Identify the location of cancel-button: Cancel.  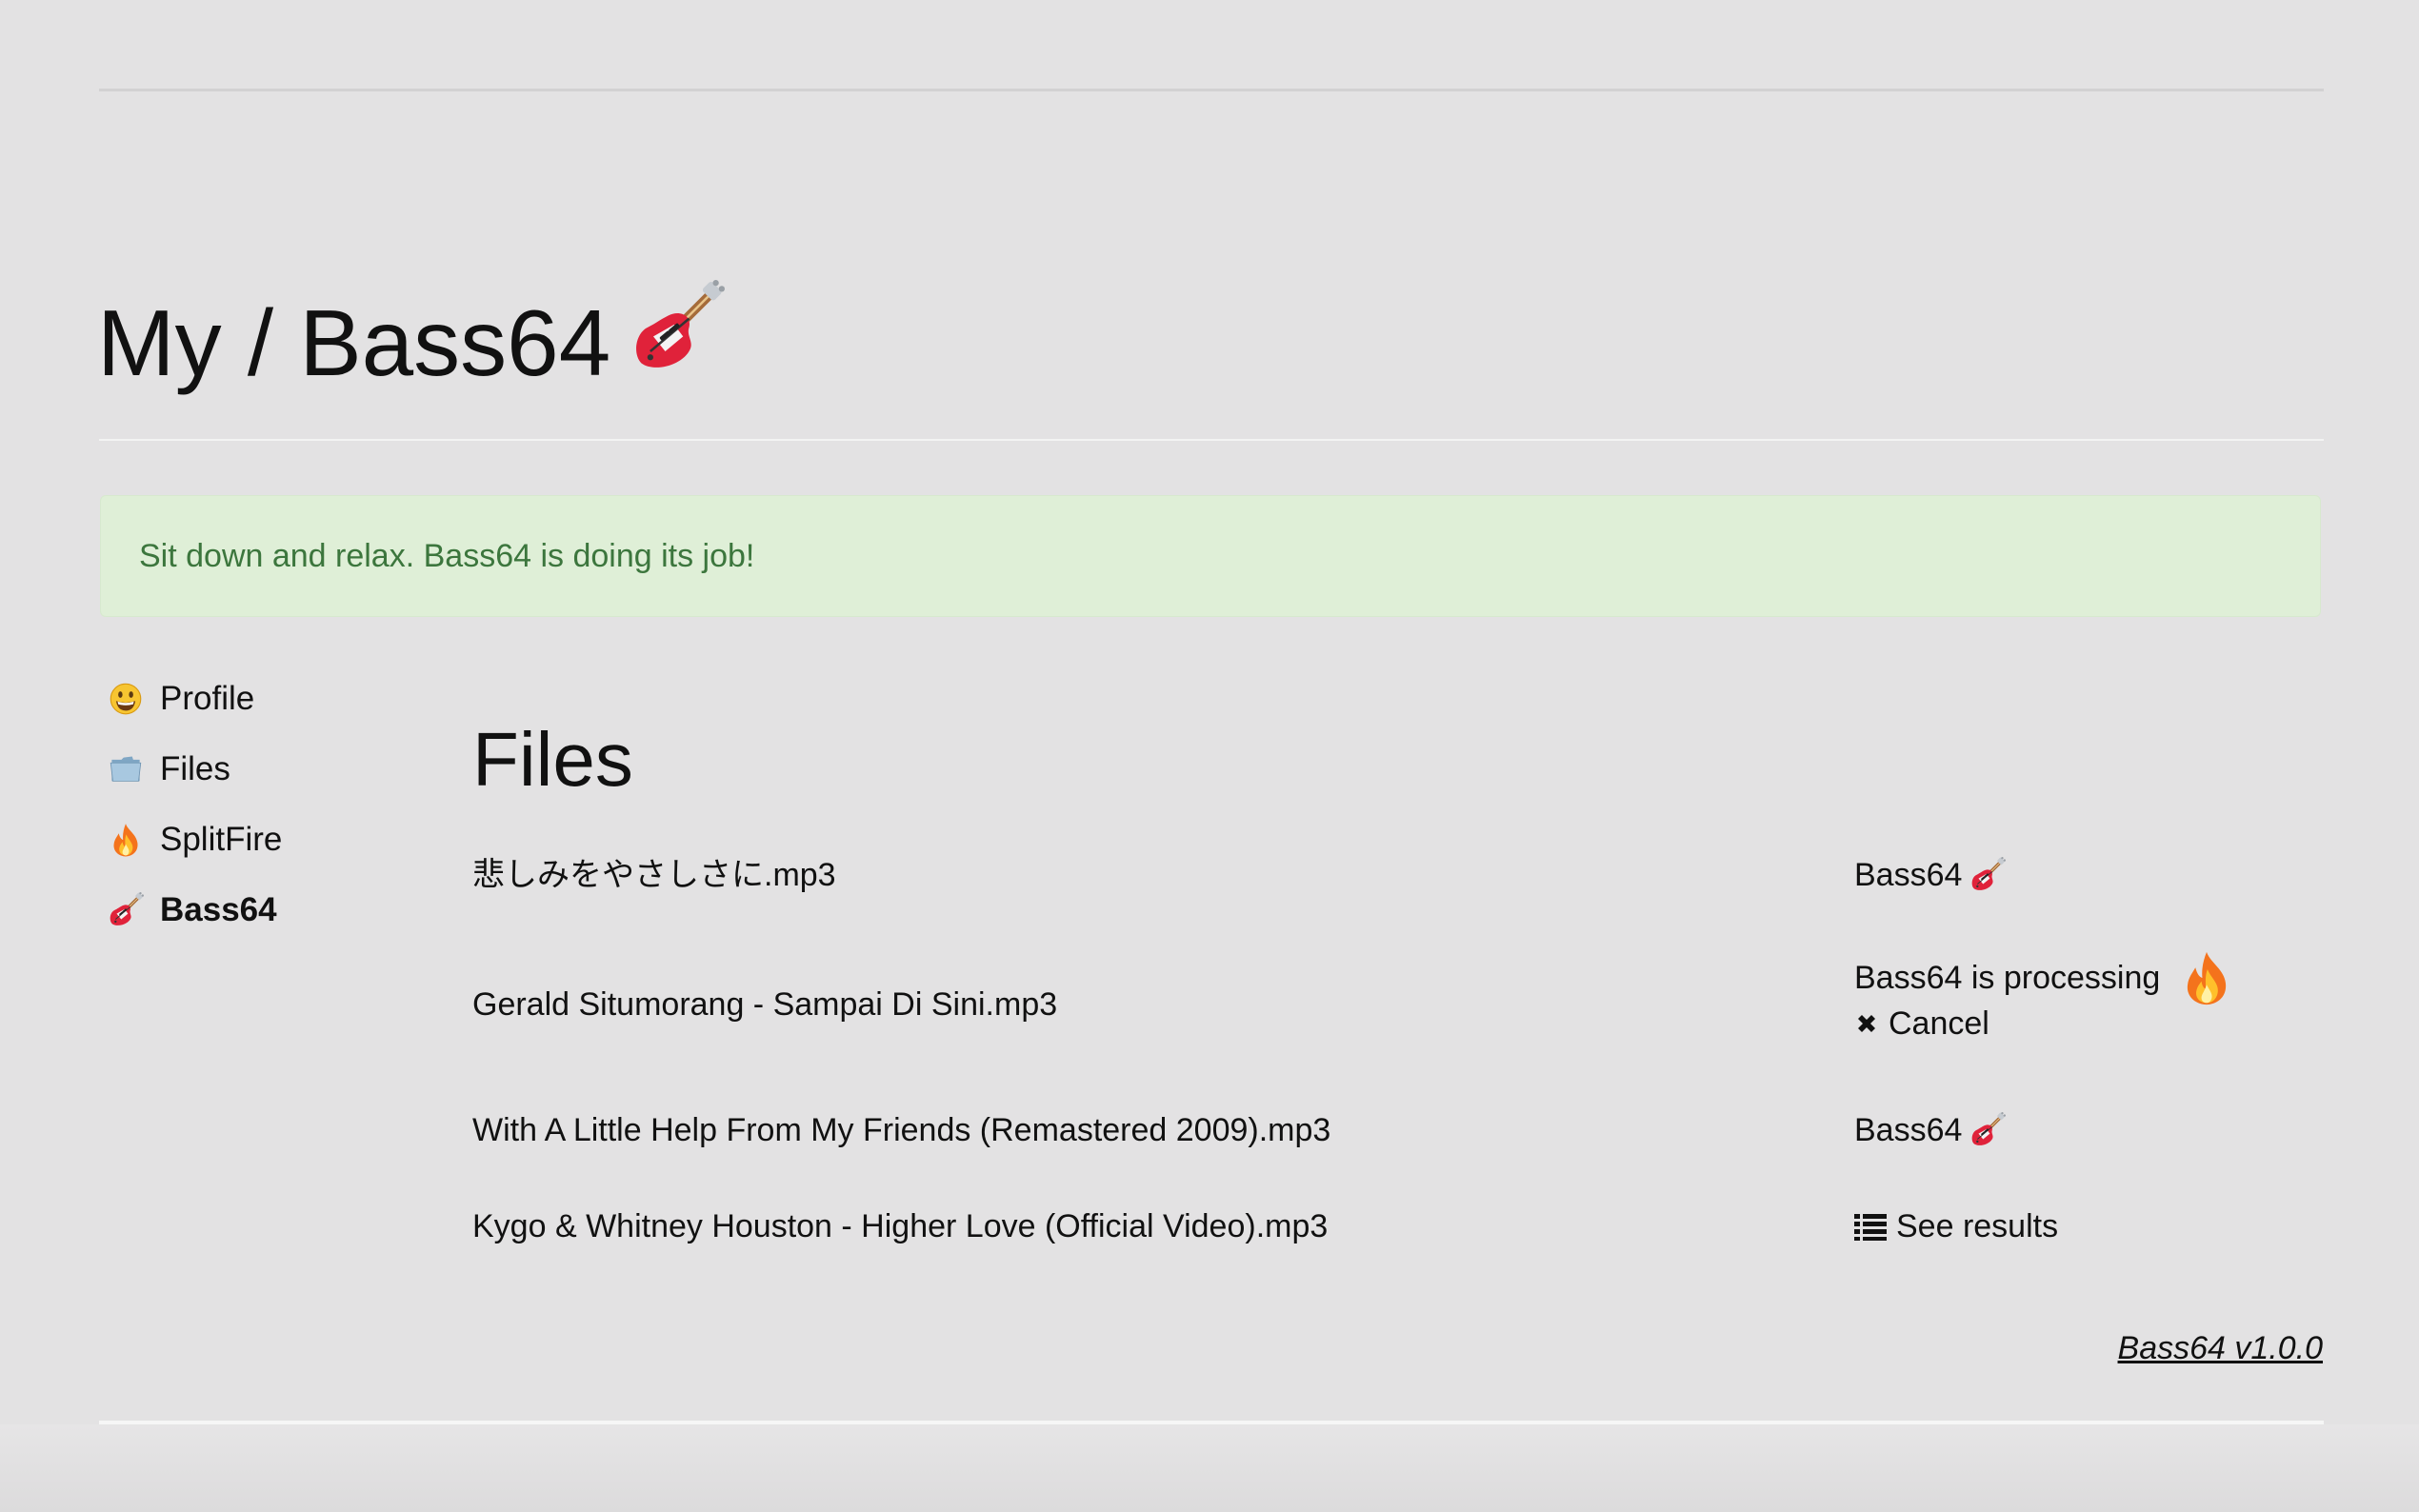
(1921, 1023).